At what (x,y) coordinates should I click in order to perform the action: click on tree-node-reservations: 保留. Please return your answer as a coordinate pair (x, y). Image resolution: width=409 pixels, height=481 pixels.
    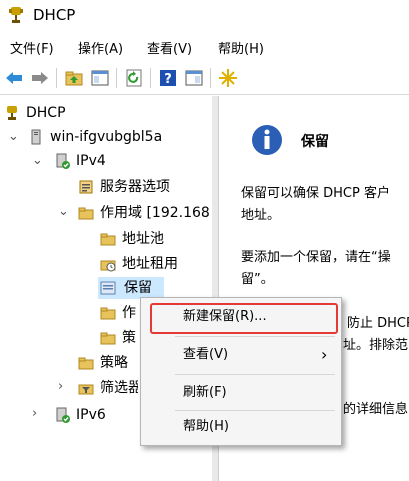
    Looking at the image, I should click on (131, 288).